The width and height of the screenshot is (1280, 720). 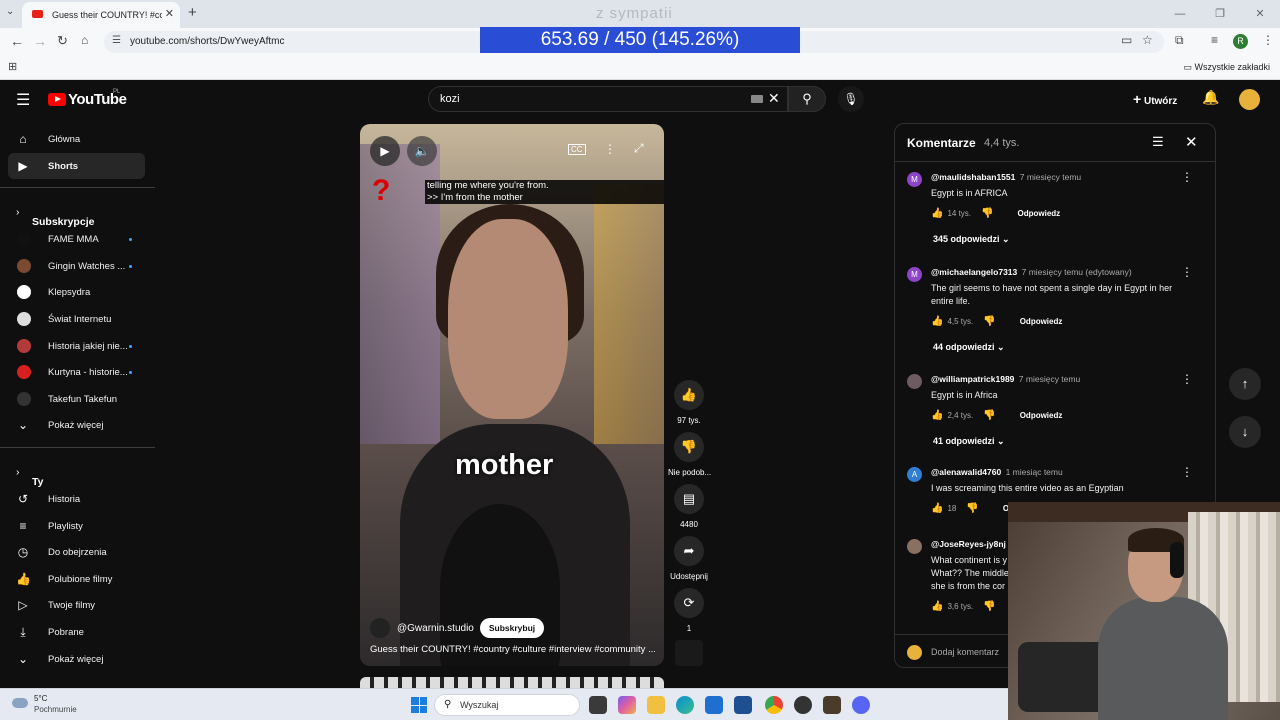 I want to click on sidebar-item-channel: Klepsydra, so click(x=77, y=292).